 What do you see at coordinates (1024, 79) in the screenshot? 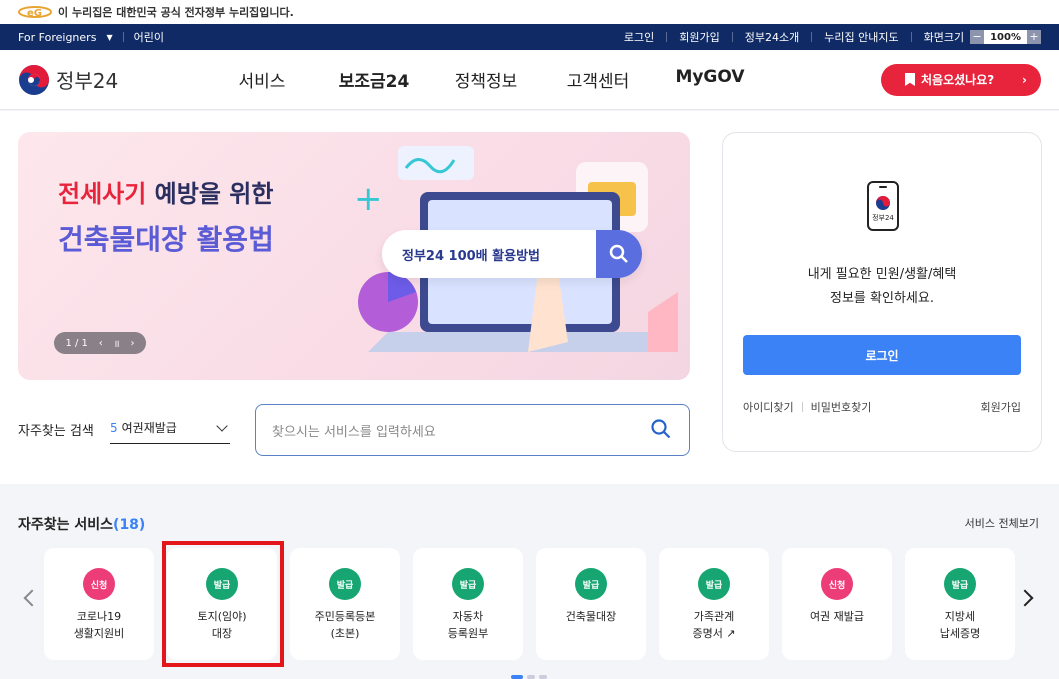
I see `chevron-right-icon: ›` at bounding box center [1024, 79].